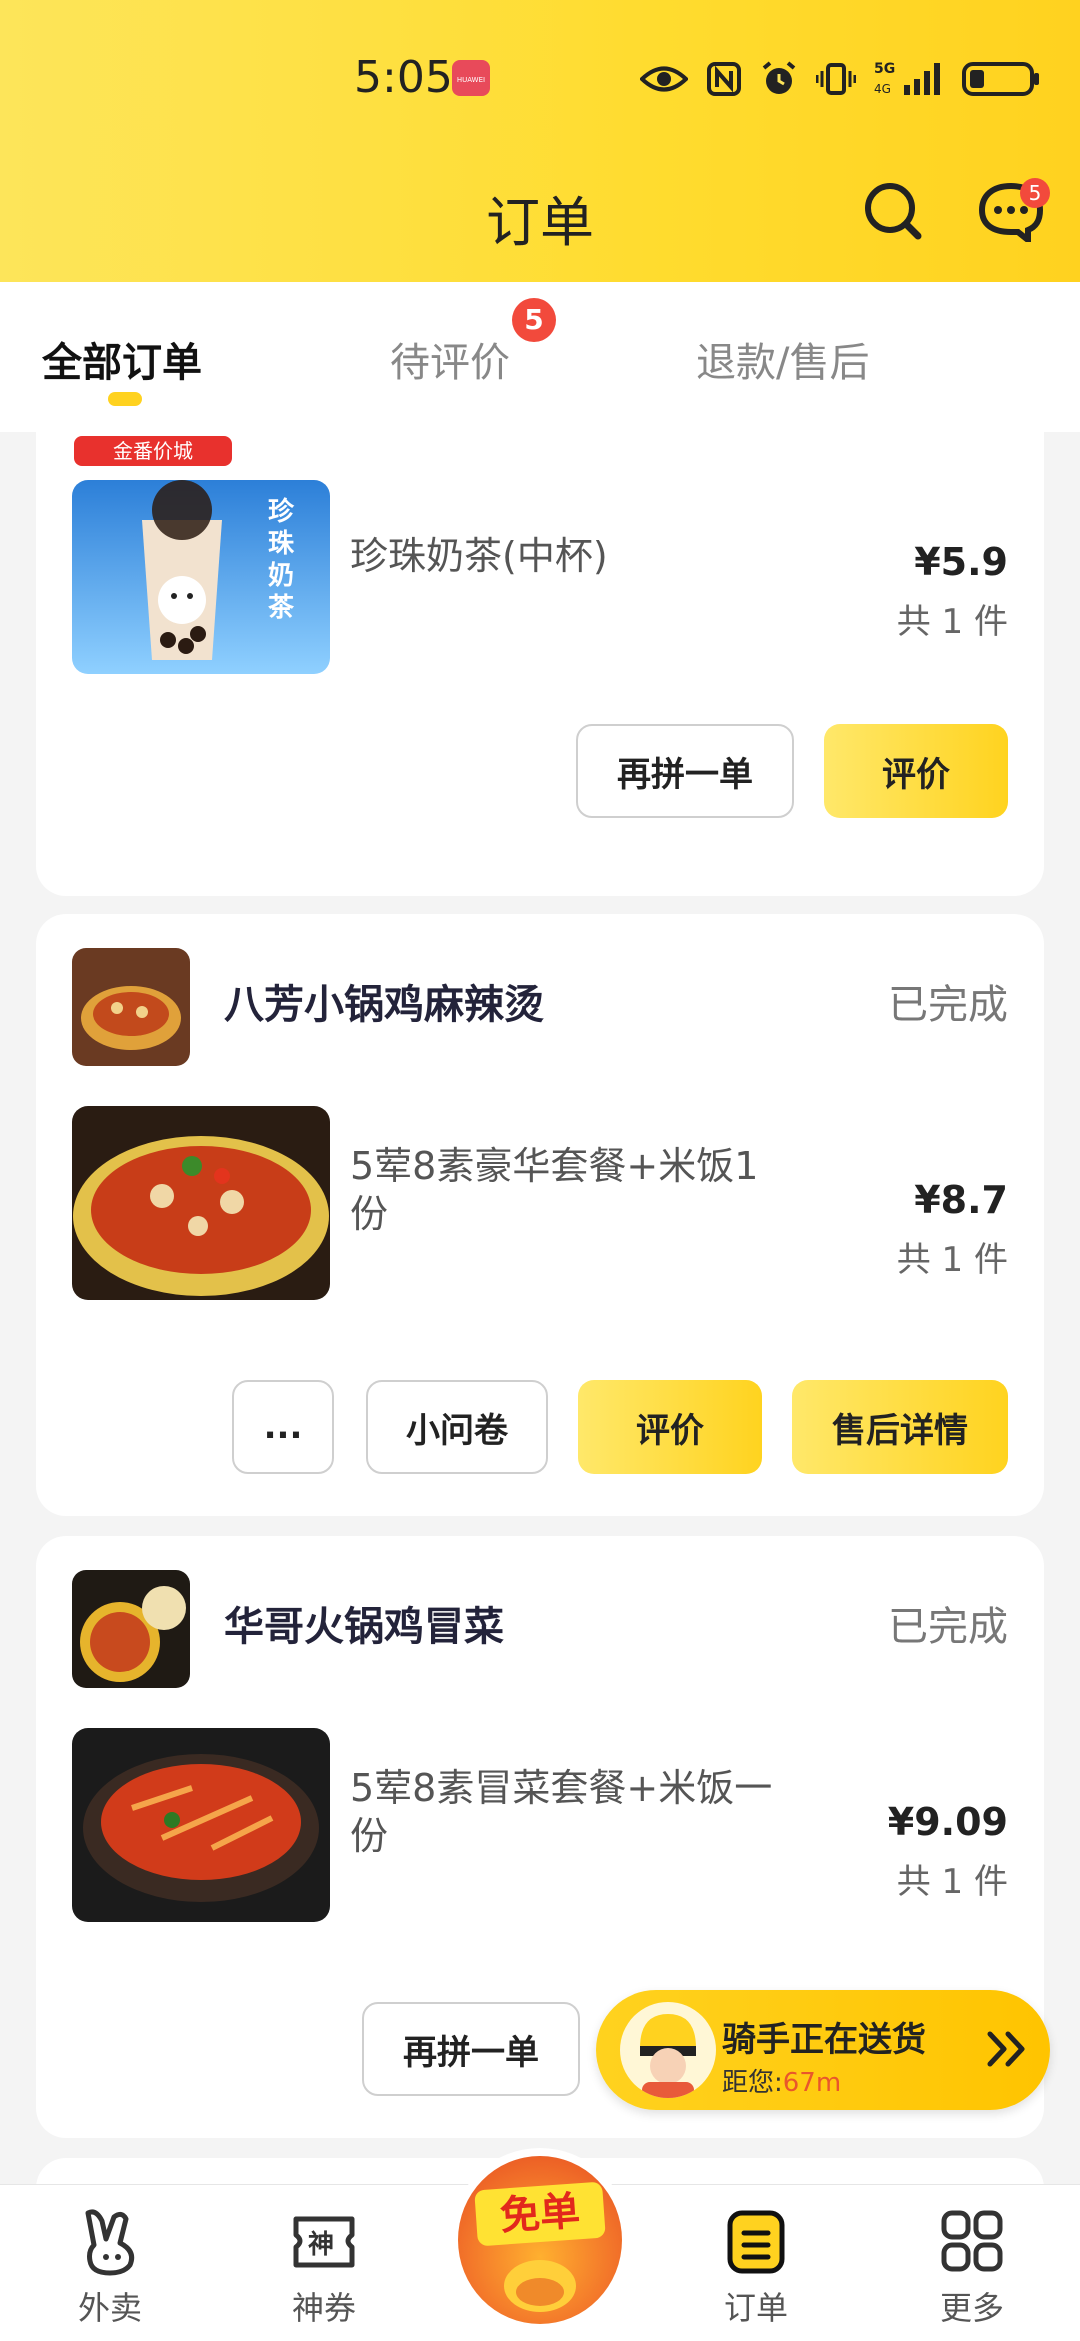 The width and height of the screenshot is (1080, 2341). What do you see at coordinates (971, 2308) in the screenshot?
I see `nav-label: 更多` at bounding box center [971, 2308].